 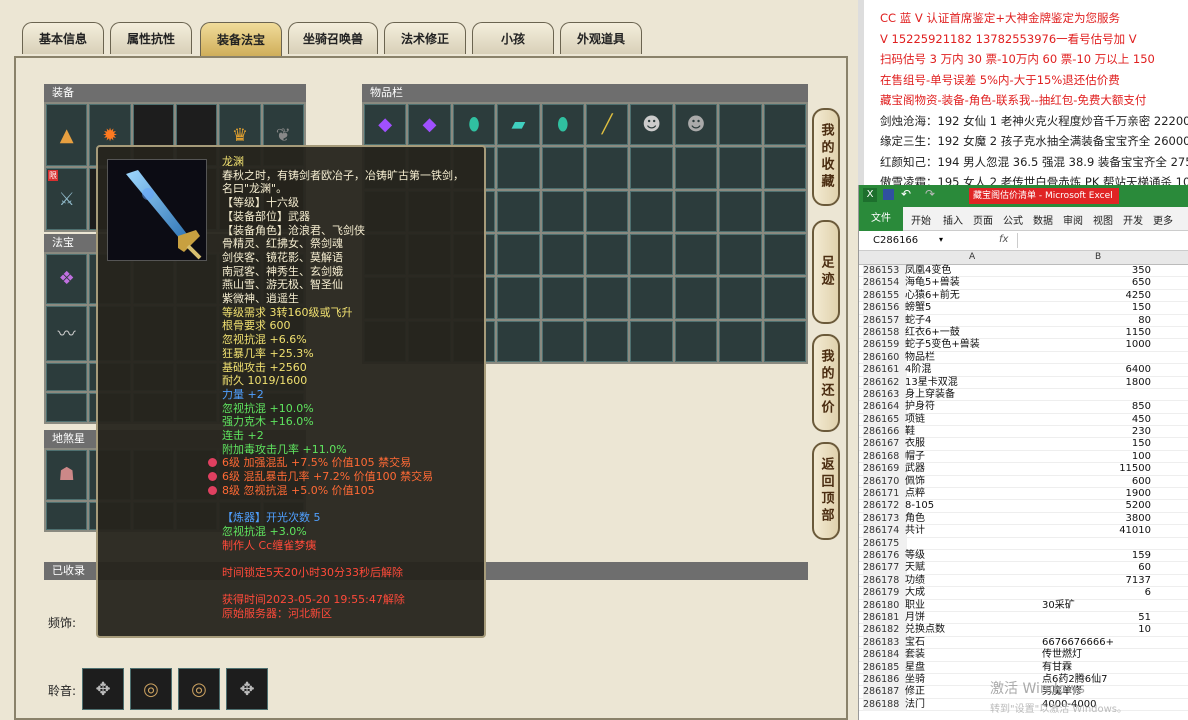 What do you see at coordinates (942, 345) in the screenshot?
I see `cell-a: 蛇子5变色+兽装` at bounding box center [942, 345].